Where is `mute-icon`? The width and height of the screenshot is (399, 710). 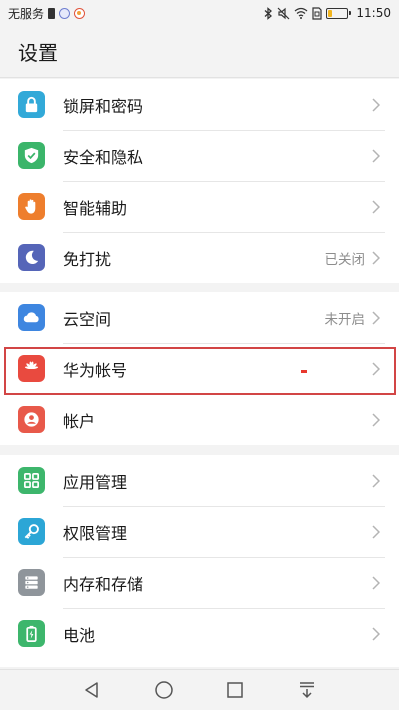 mute-icon is located at coordinates (283, 13).